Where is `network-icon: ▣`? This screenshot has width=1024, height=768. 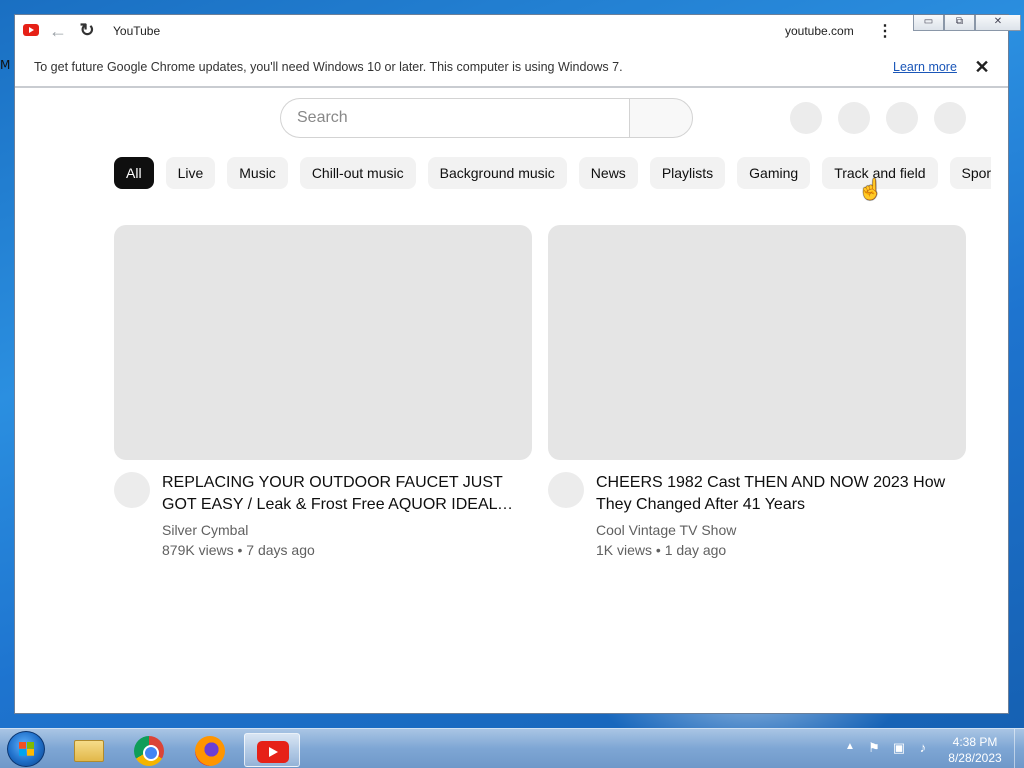
network-icon: ▣ is located at coordinates (899, 748).